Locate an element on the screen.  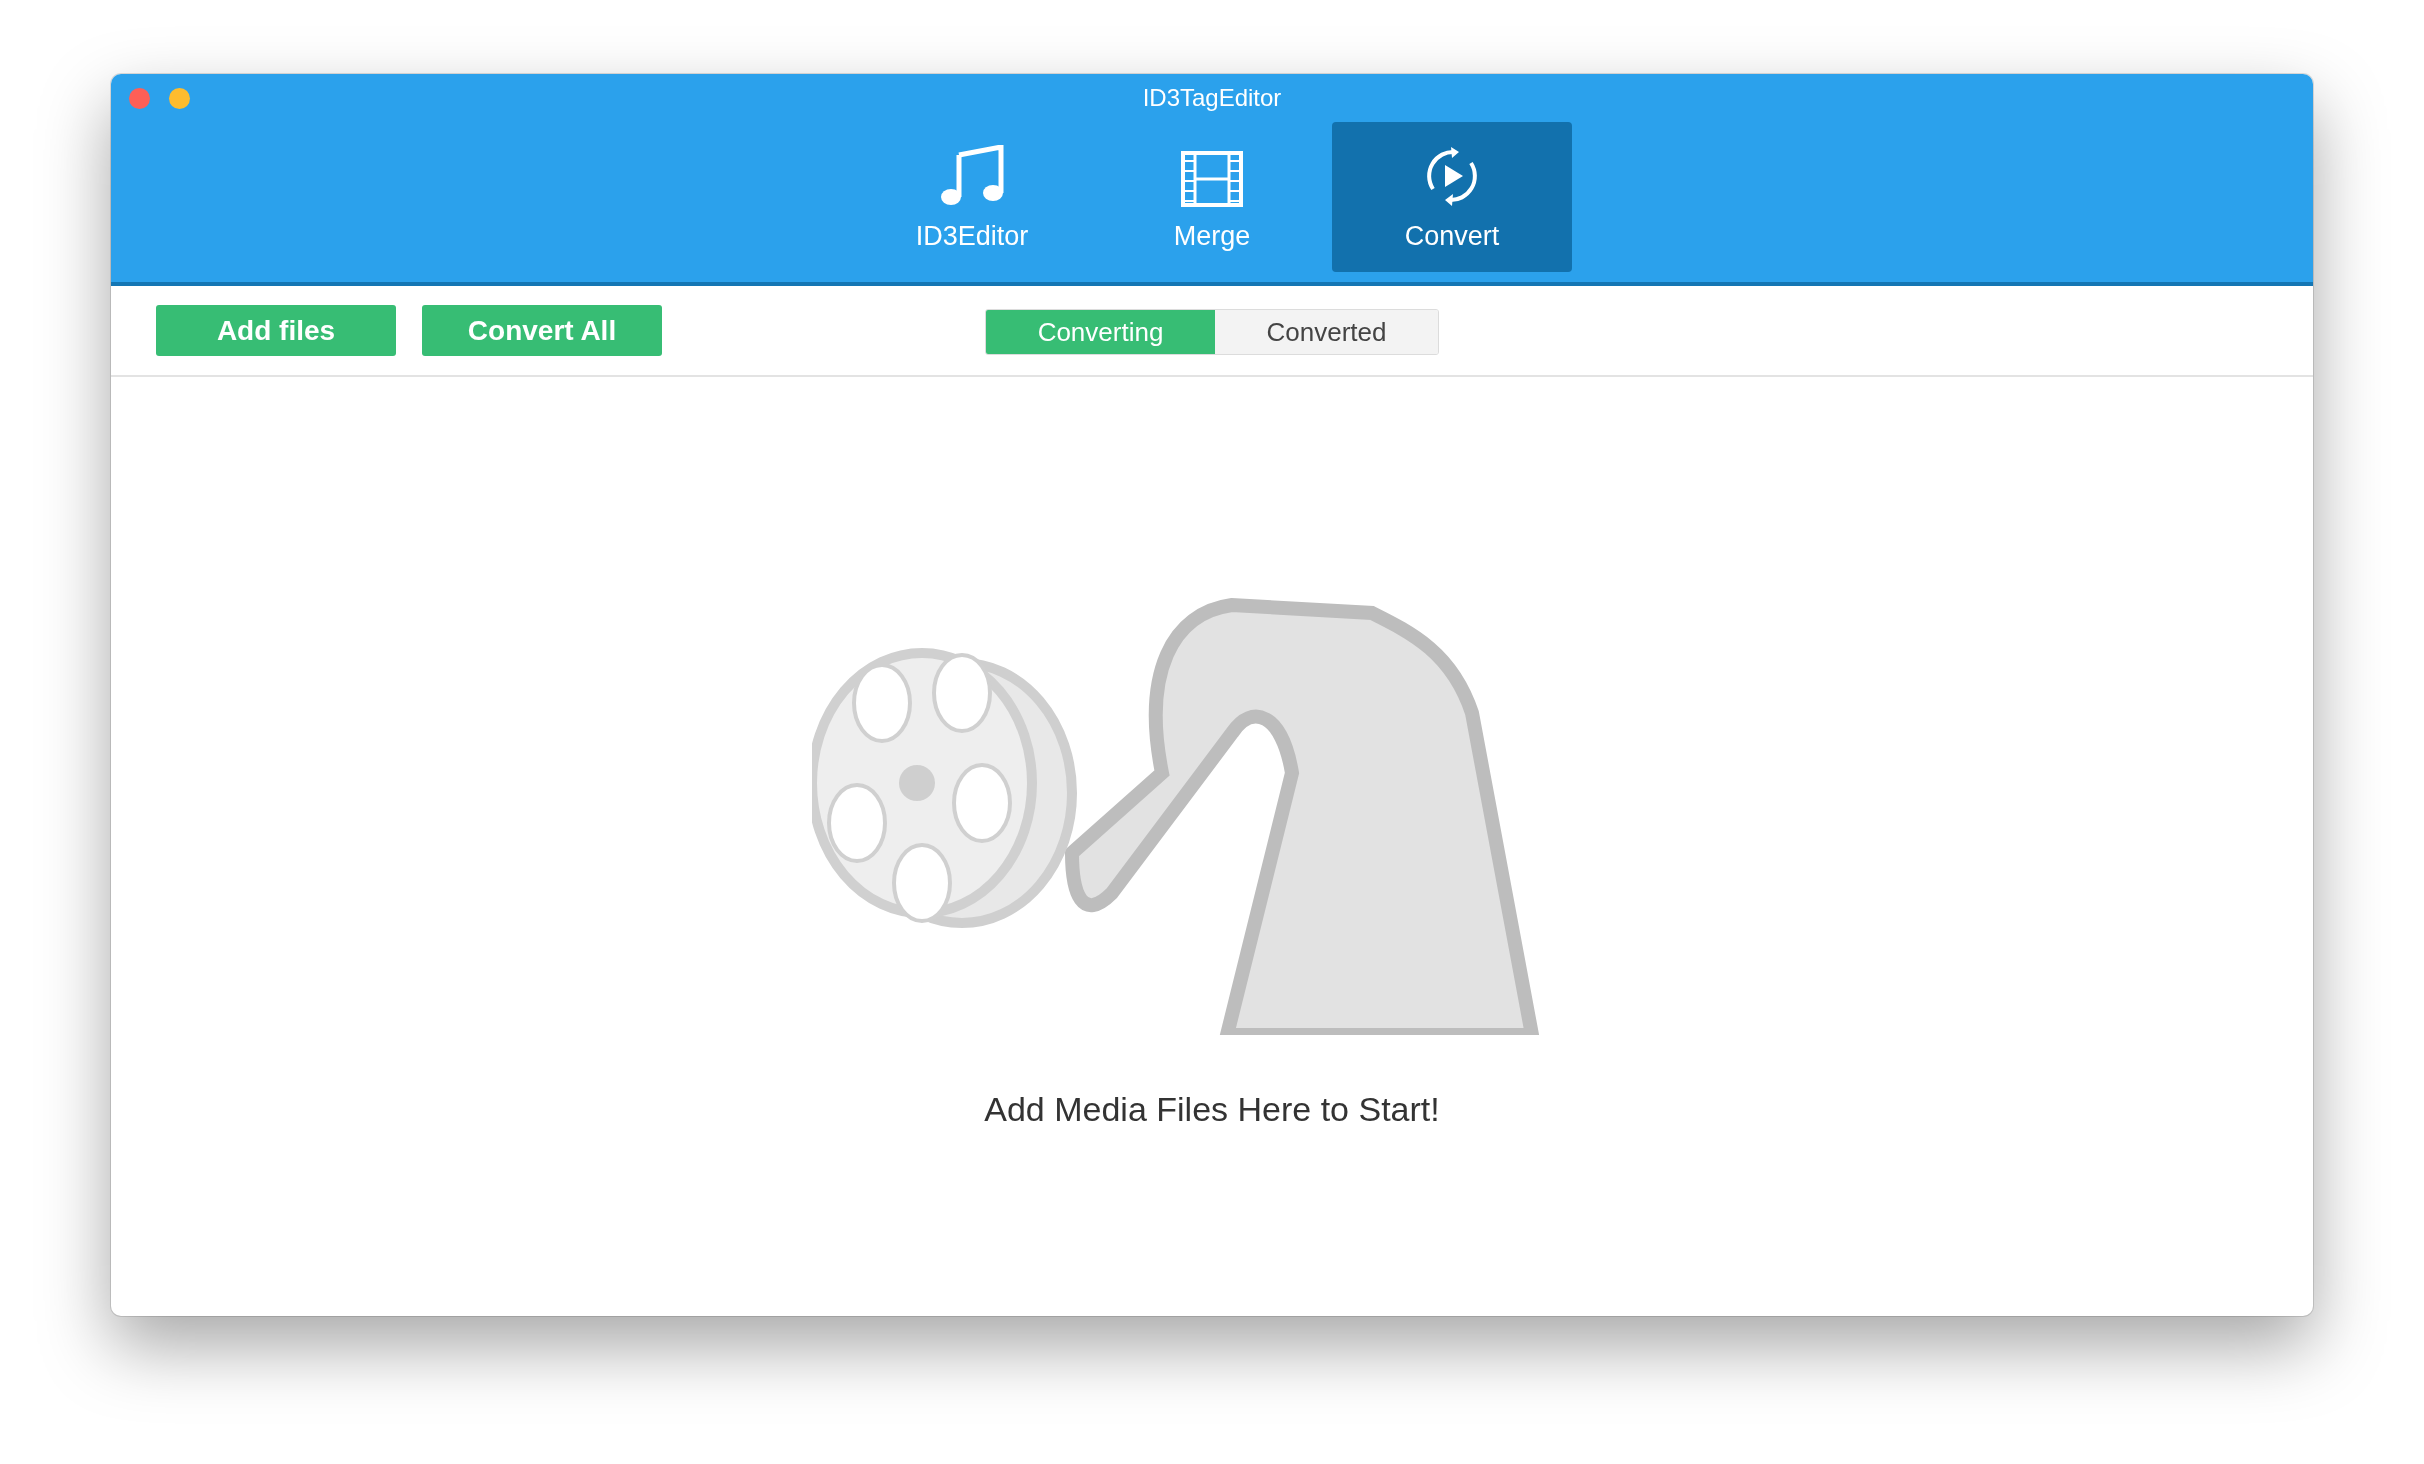
film-strip-icon is located at coordinates (1212, 179).